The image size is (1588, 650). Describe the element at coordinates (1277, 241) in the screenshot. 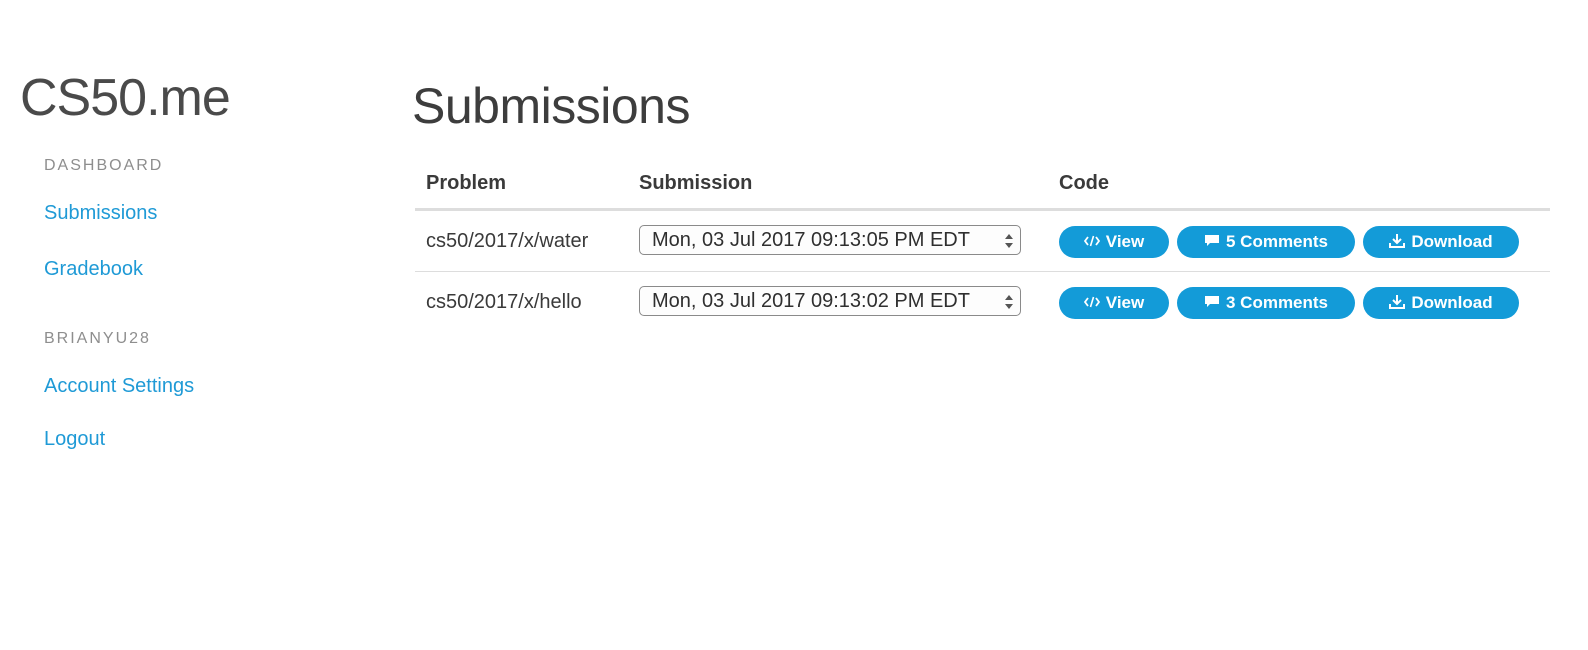

I see `comments-label: 5 Comments` at that location.